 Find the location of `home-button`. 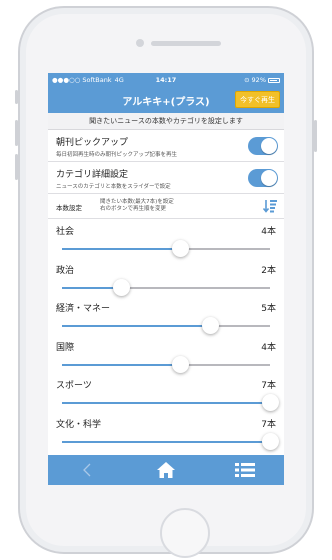

home-button is located at coordinates (185, 533).